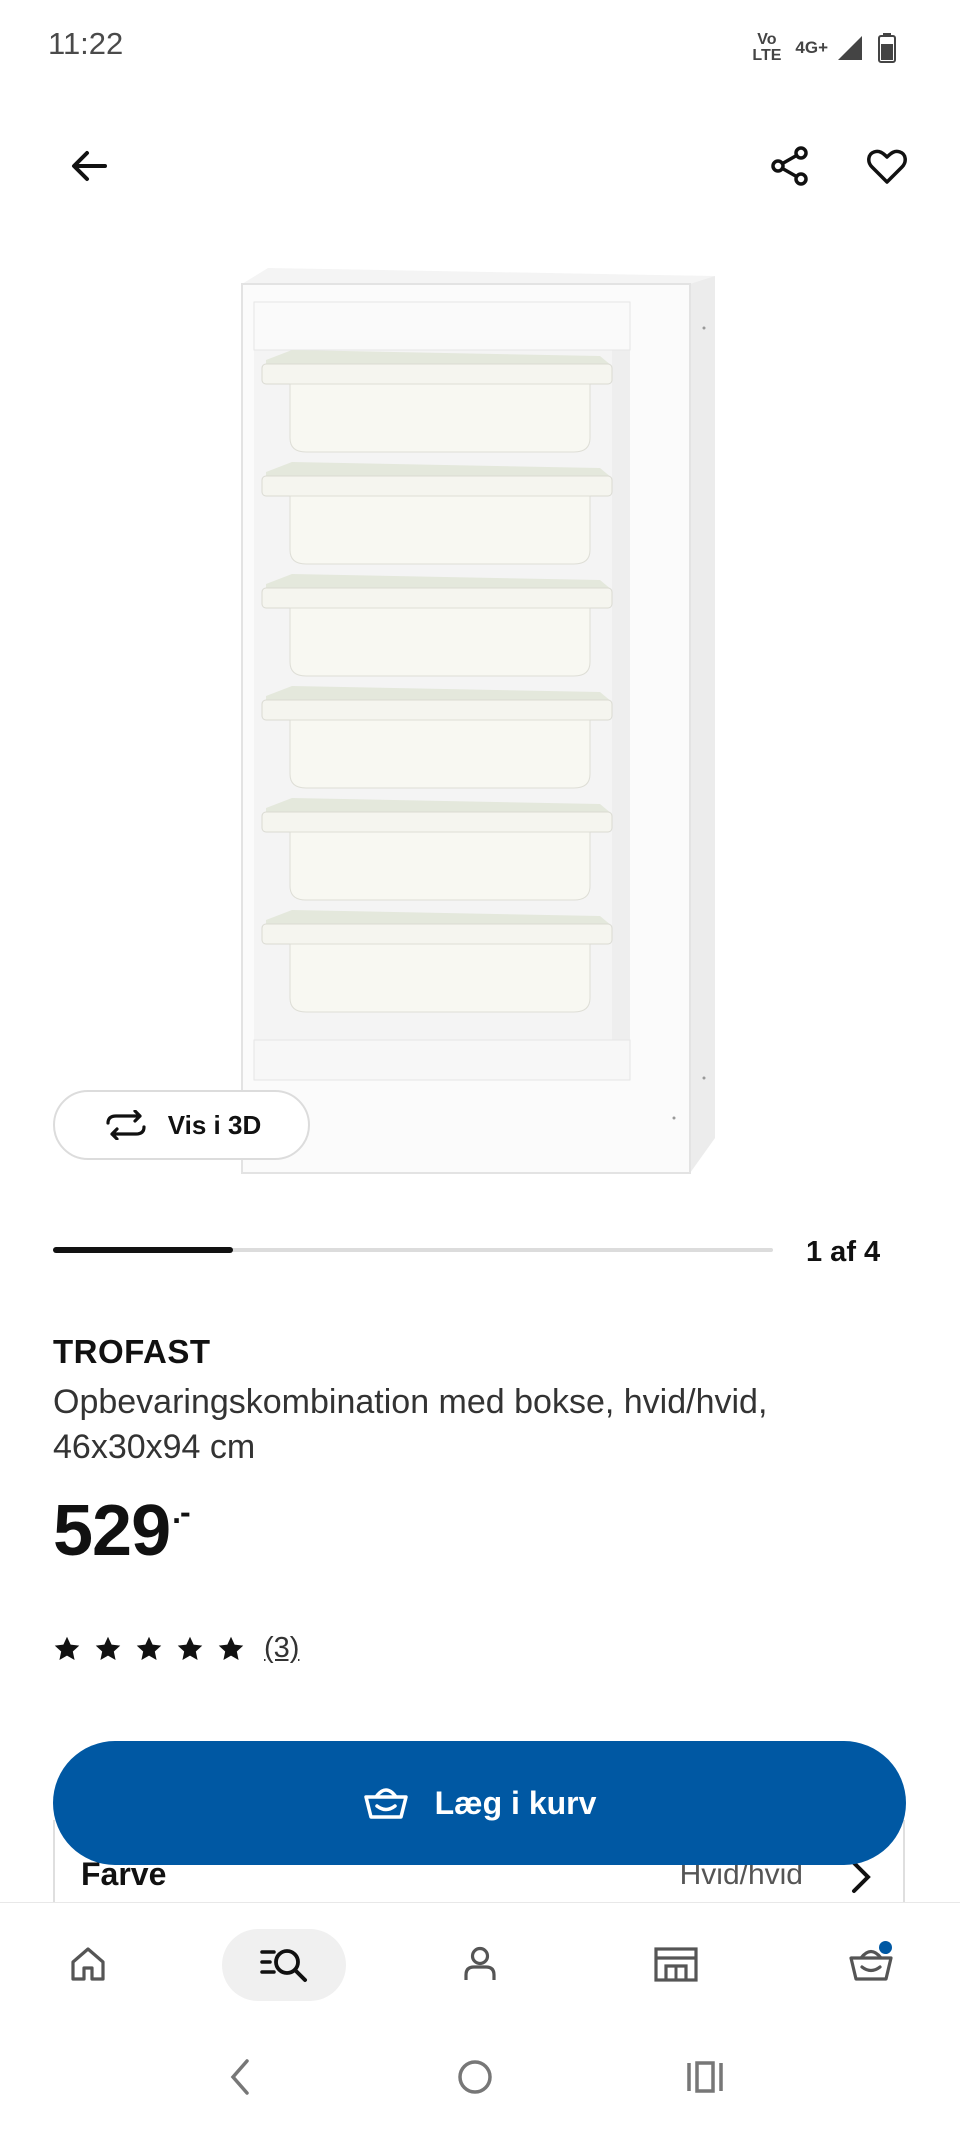 The image size is (960, 2133). I want to click on volte-top: Vo, so click(767, 39).